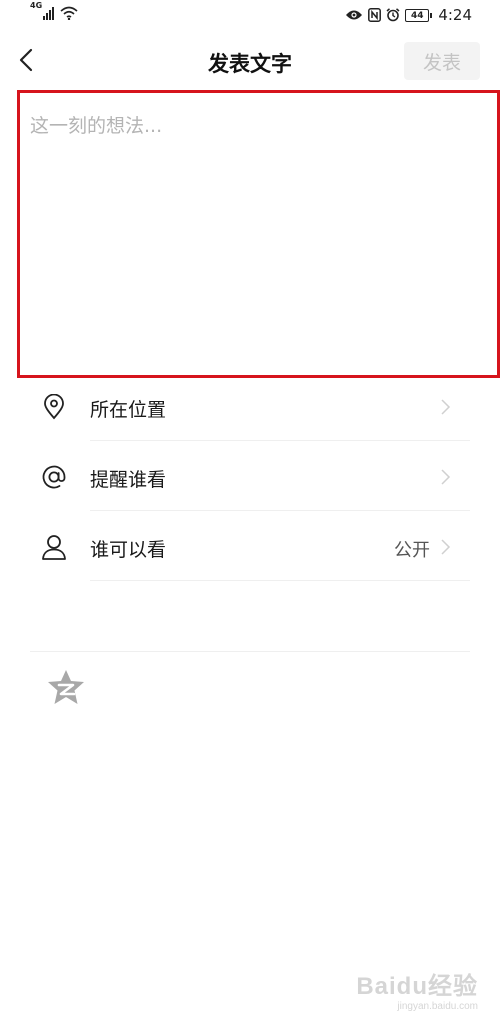 The width and height of the screenshot is (500, 1020). Describe the element at coordinates (54, 407) in the screenshot. I see `location-pin-icon` at that location.